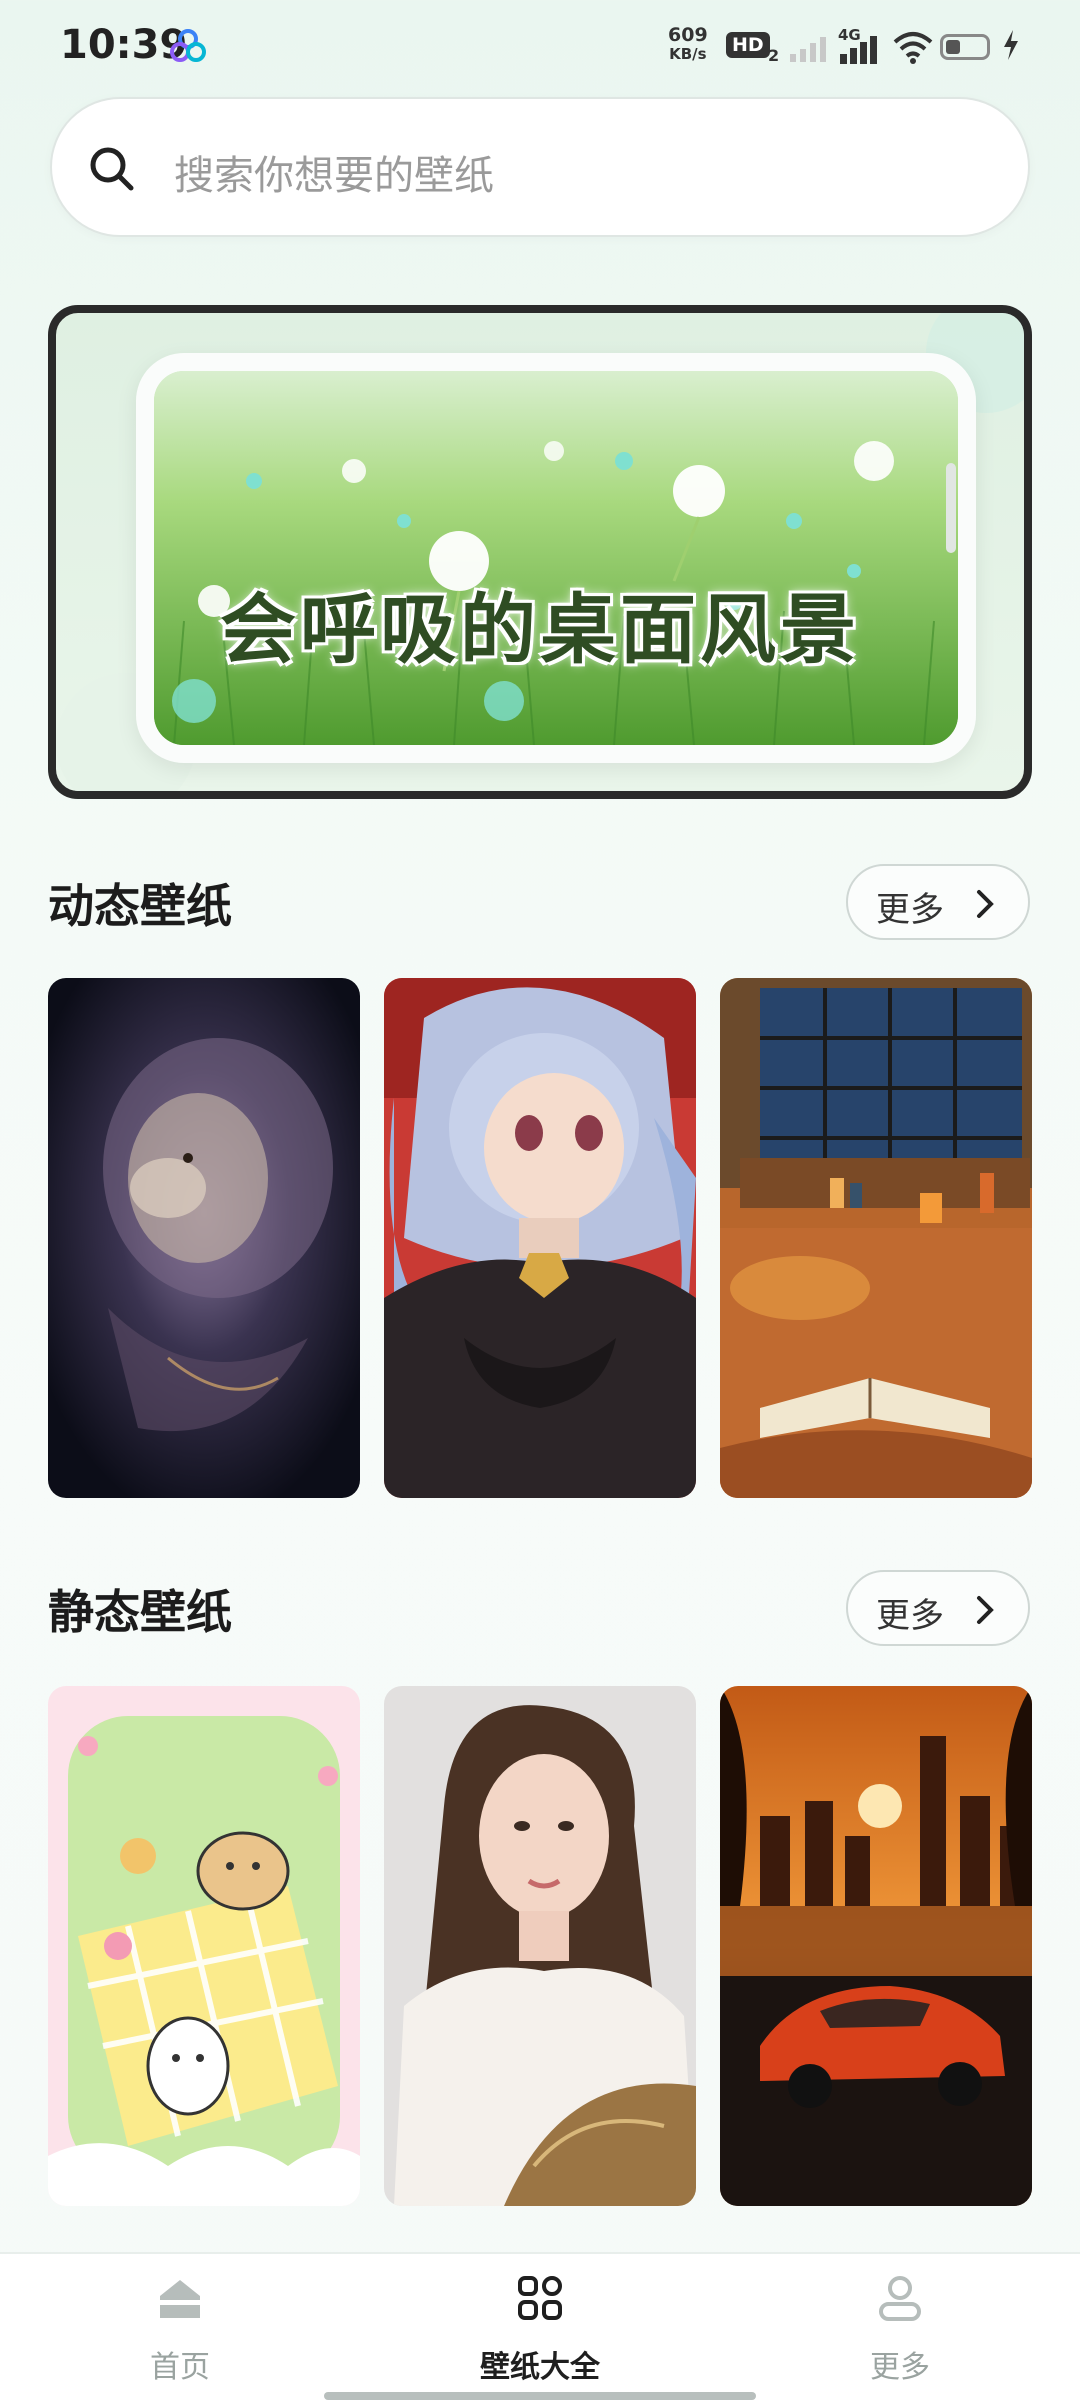 This screenshot has height=2406, width=1080. Describe the element at coordinates (540, 629) in the screenshot. I see `banner-title: 会呼吸的桌面风景` at that location.